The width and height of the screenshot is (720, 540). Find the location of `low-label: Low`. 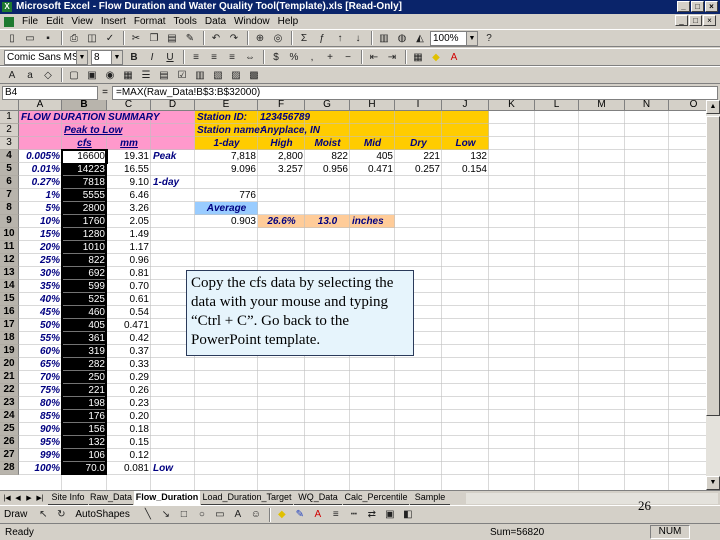

low-label: Low is located at coordinates (173, 468).